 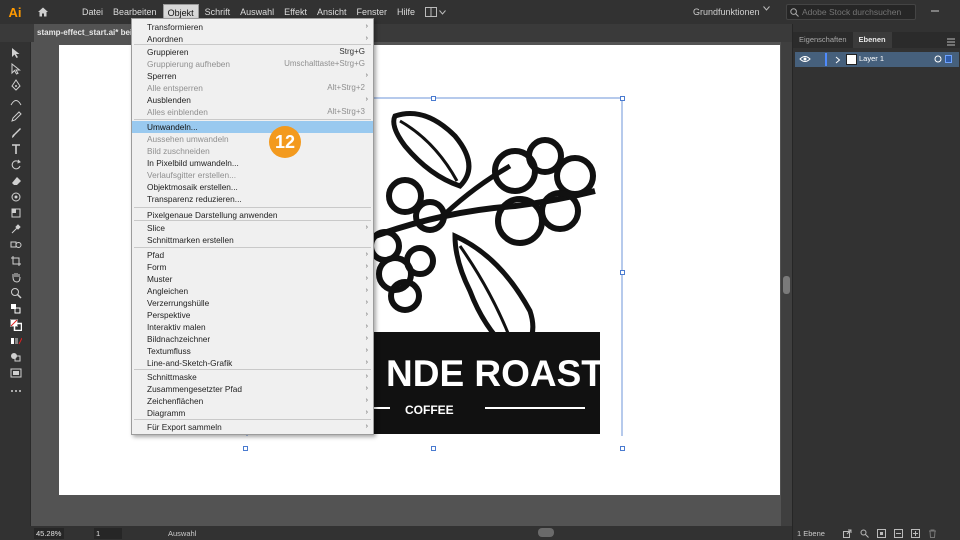 I want to click on menu-item-label: Angleichen, so click(x=168, y=291).